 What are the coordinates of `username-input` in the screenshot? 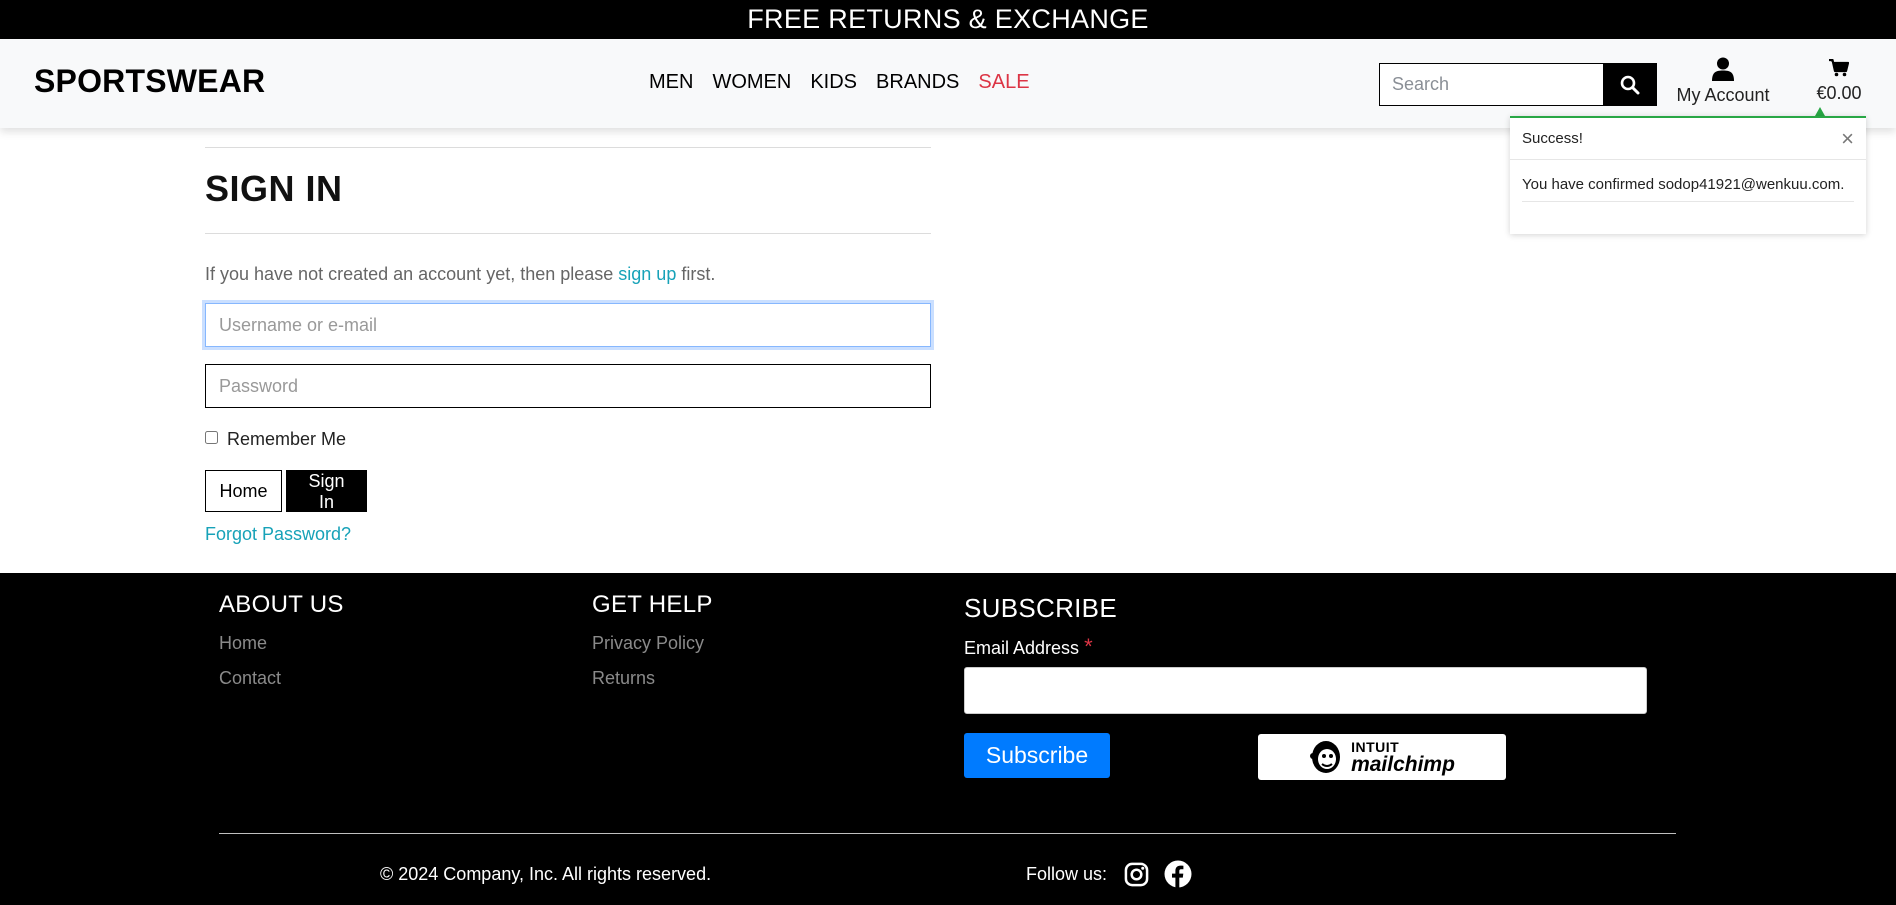 It's located at (568, 325).